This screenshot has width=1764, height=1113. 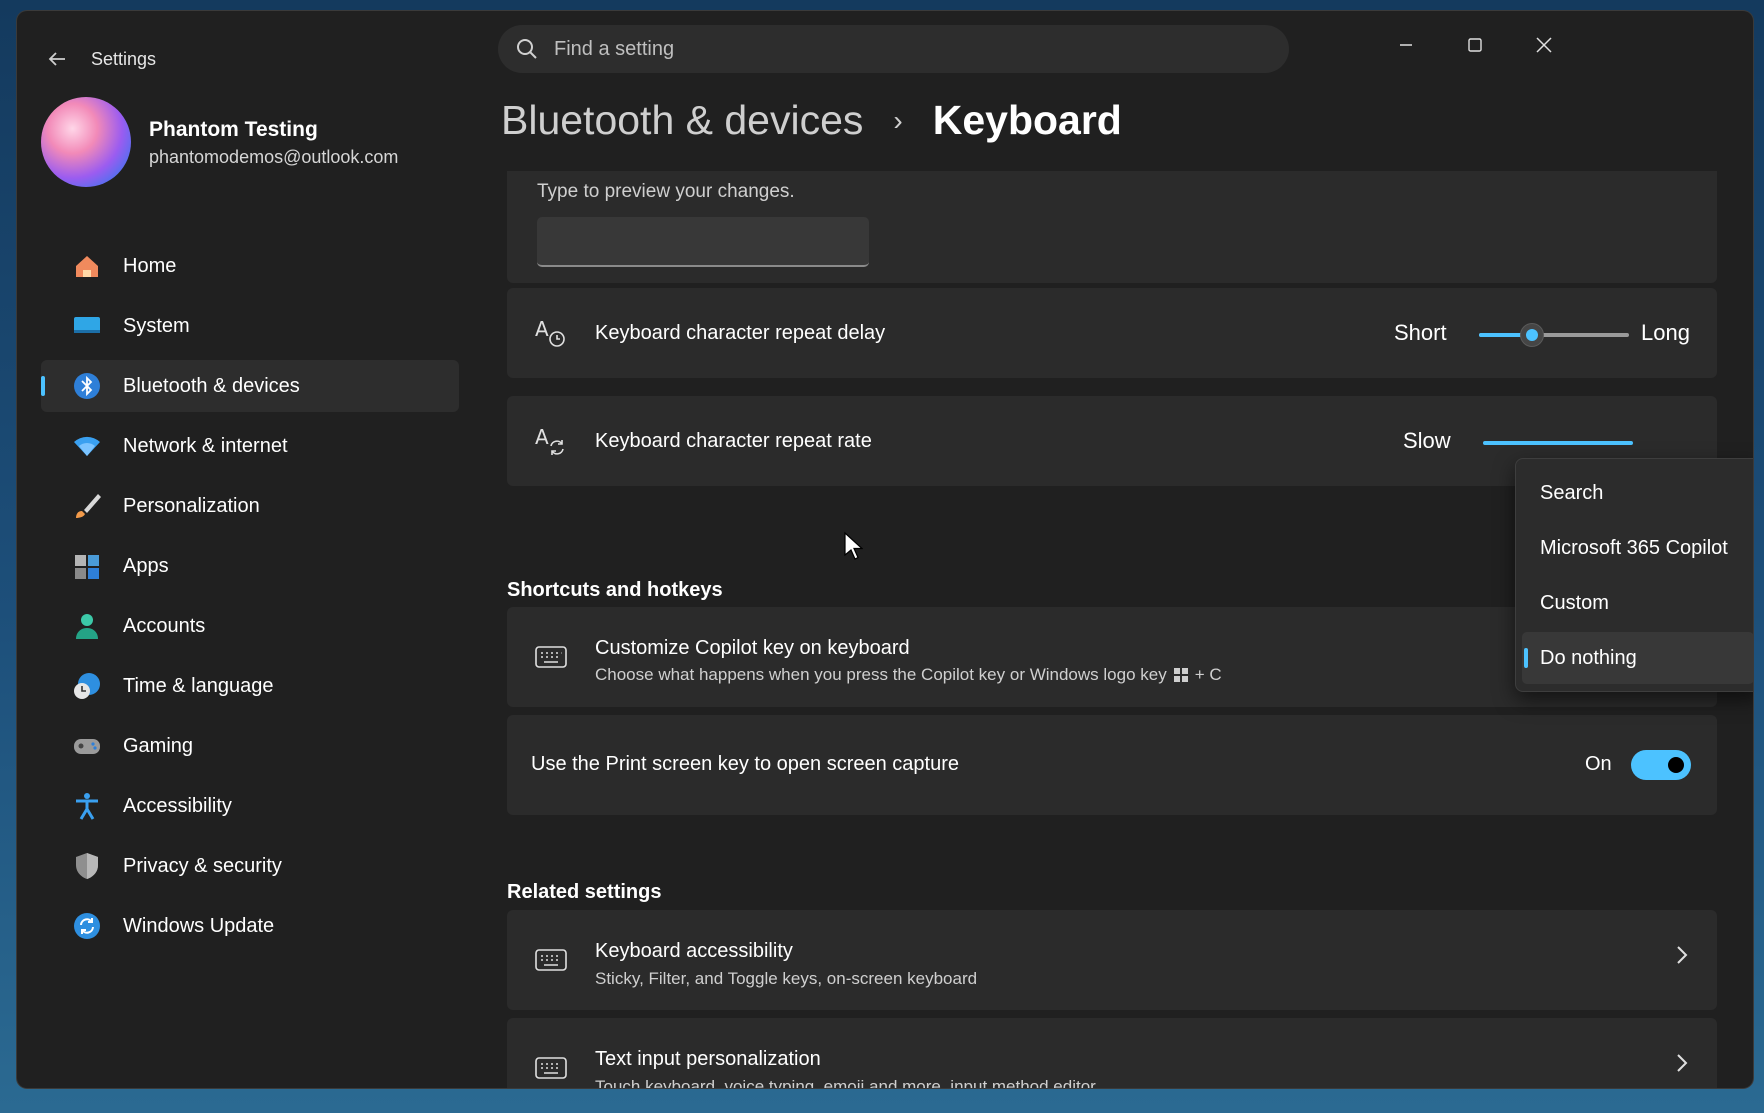 What do you see at coordinates (274, 157) in the screenshot?
I see `profile-email: phantomodemos@outlook.com` at bounding box center [274, 157].